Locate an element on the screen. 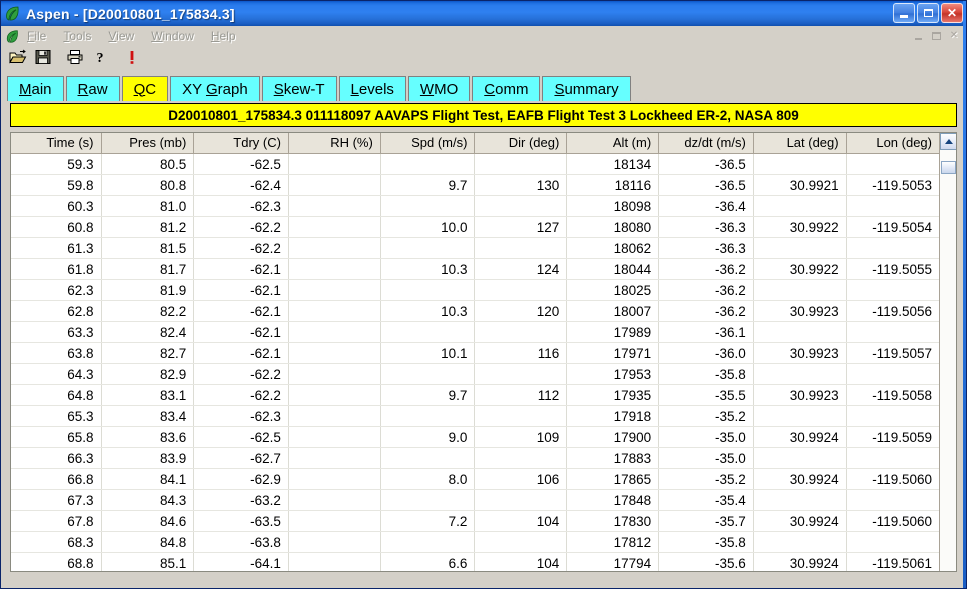 The height and width of the screenshot is (589, 967). table-row: 63.3 82.4 -62.1 17989 -36.1 is located at coordinates (475, 332).